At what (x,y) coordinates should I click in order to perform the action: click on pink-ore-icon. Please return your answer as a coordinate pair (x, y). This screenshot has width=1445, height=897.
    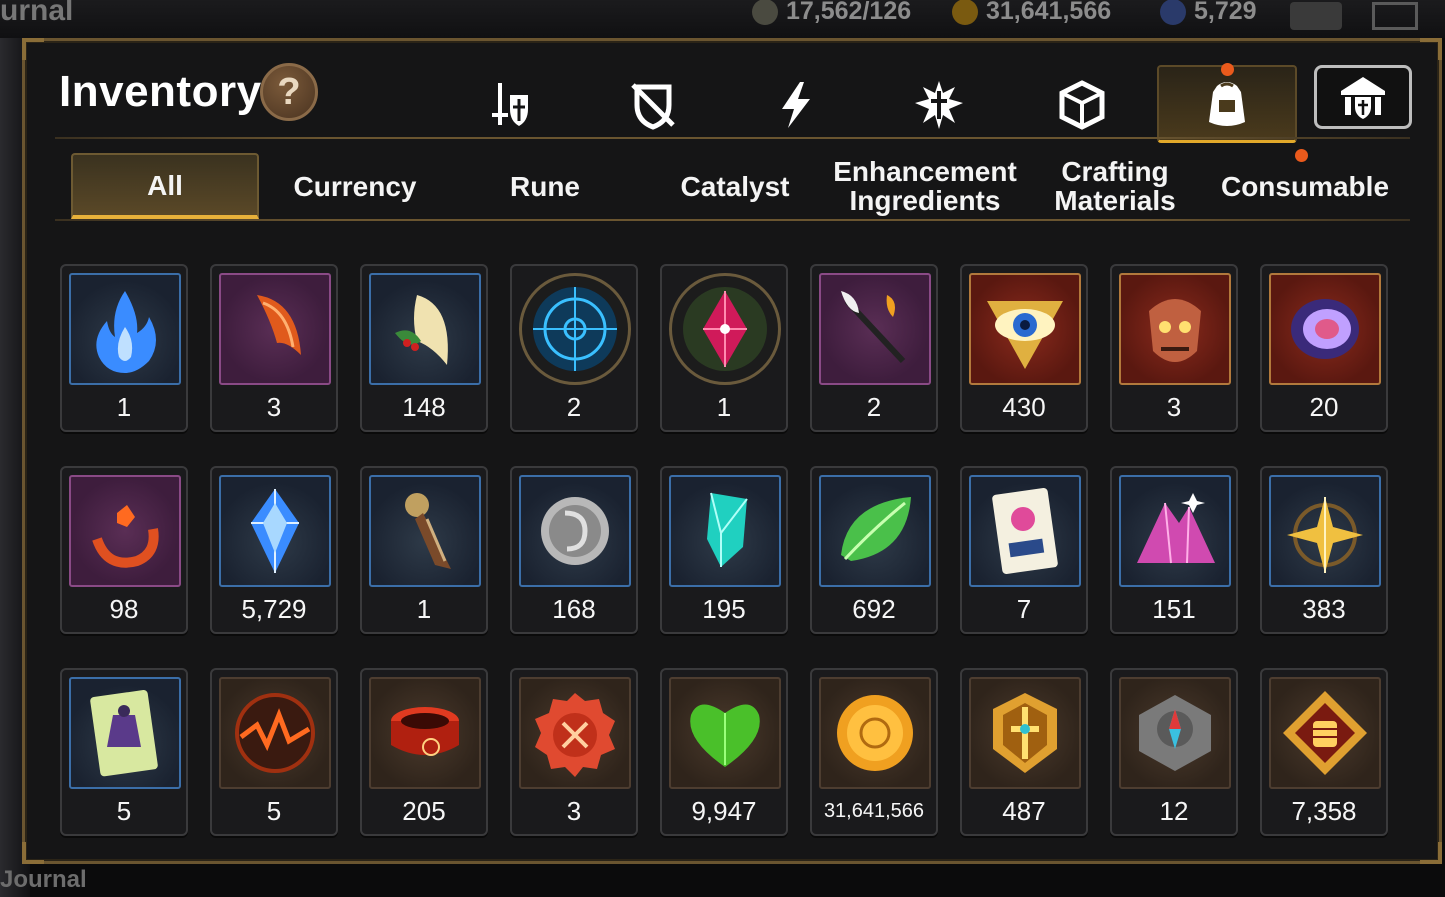
    Looking at the image, I should click on (1176, 528).